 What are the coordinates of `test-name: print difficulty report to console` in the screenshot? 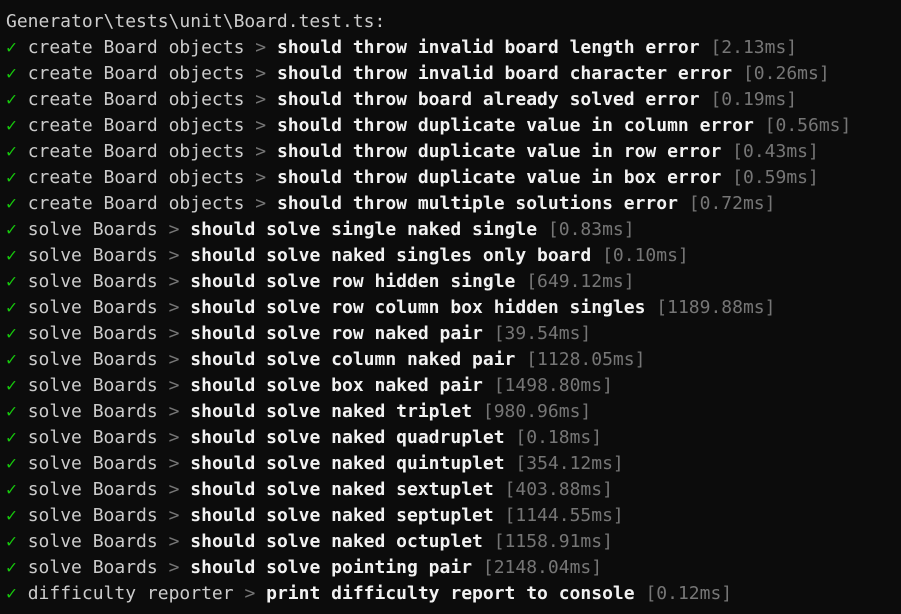 It's located at (450, 593).